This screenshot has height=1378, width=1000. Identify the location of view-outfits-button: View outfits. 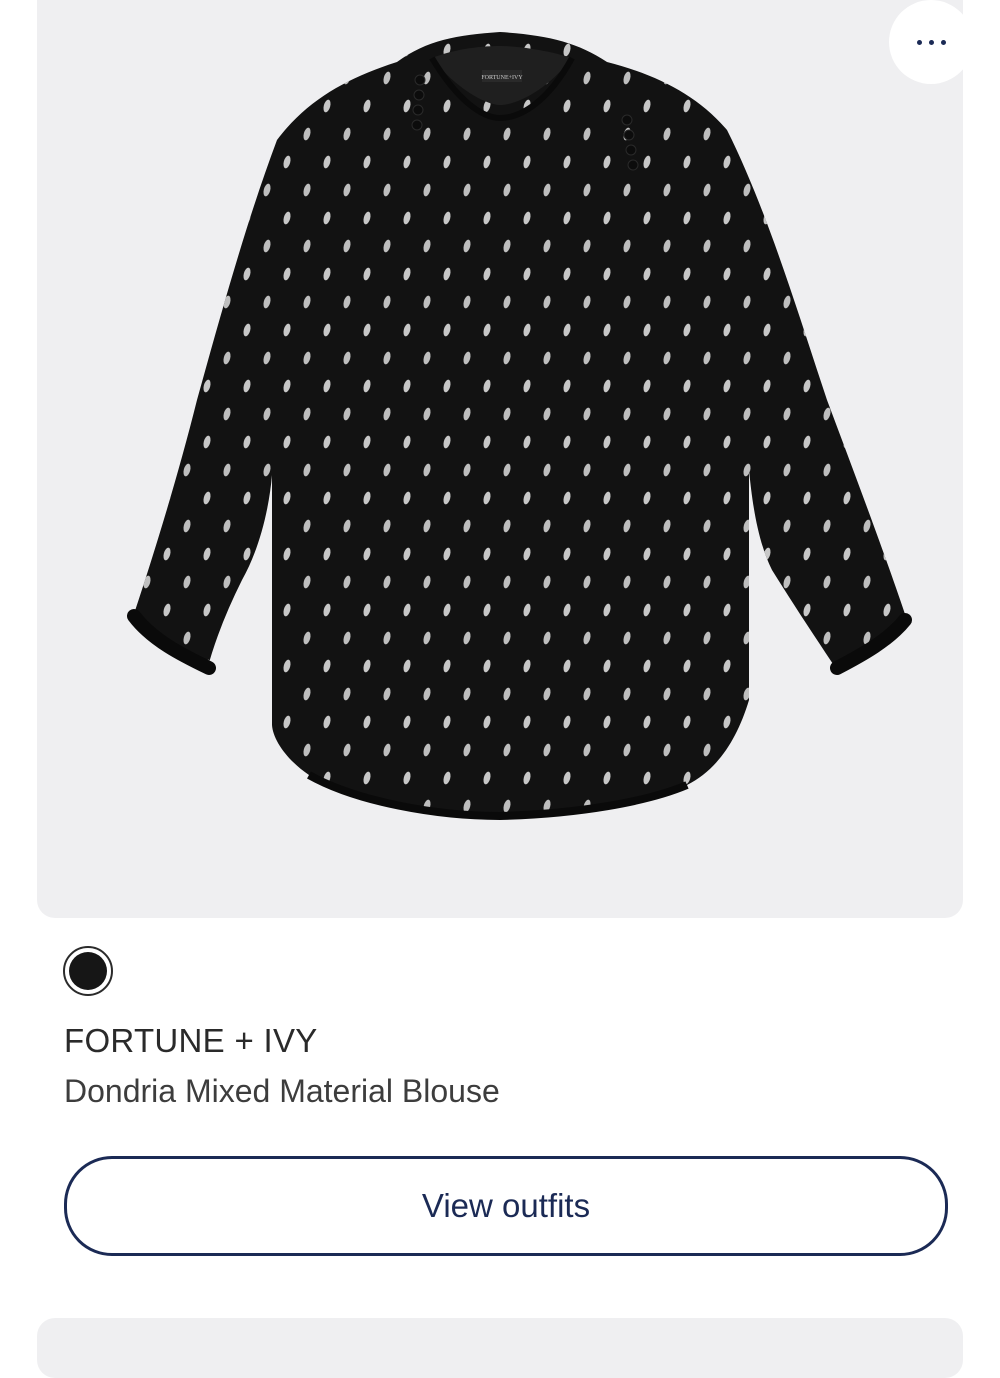
(506, 1206).